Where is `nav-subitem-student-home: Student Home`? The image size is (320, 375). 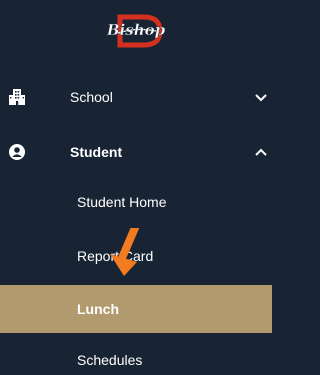 nav-subitem-student-home: Student Home is located at coordinates (136, 202).